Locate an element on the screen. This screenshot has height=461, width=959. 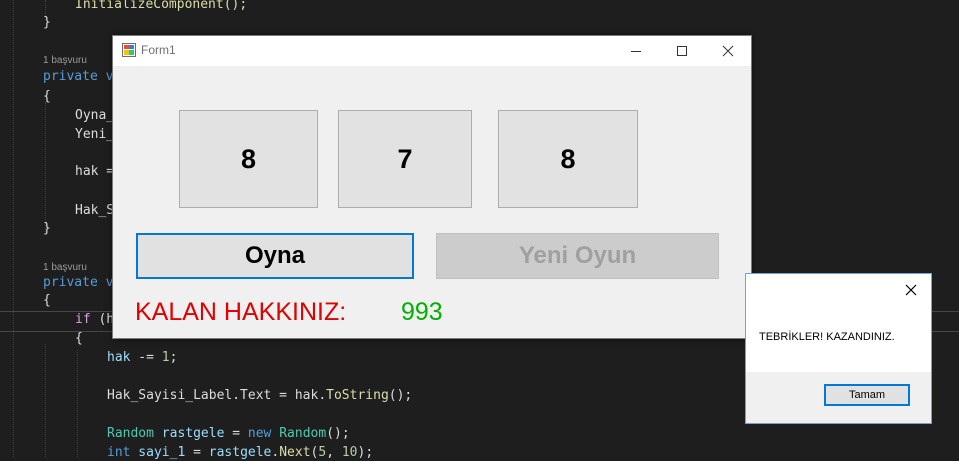
maximize-icon is located at coordinates (682, 51).